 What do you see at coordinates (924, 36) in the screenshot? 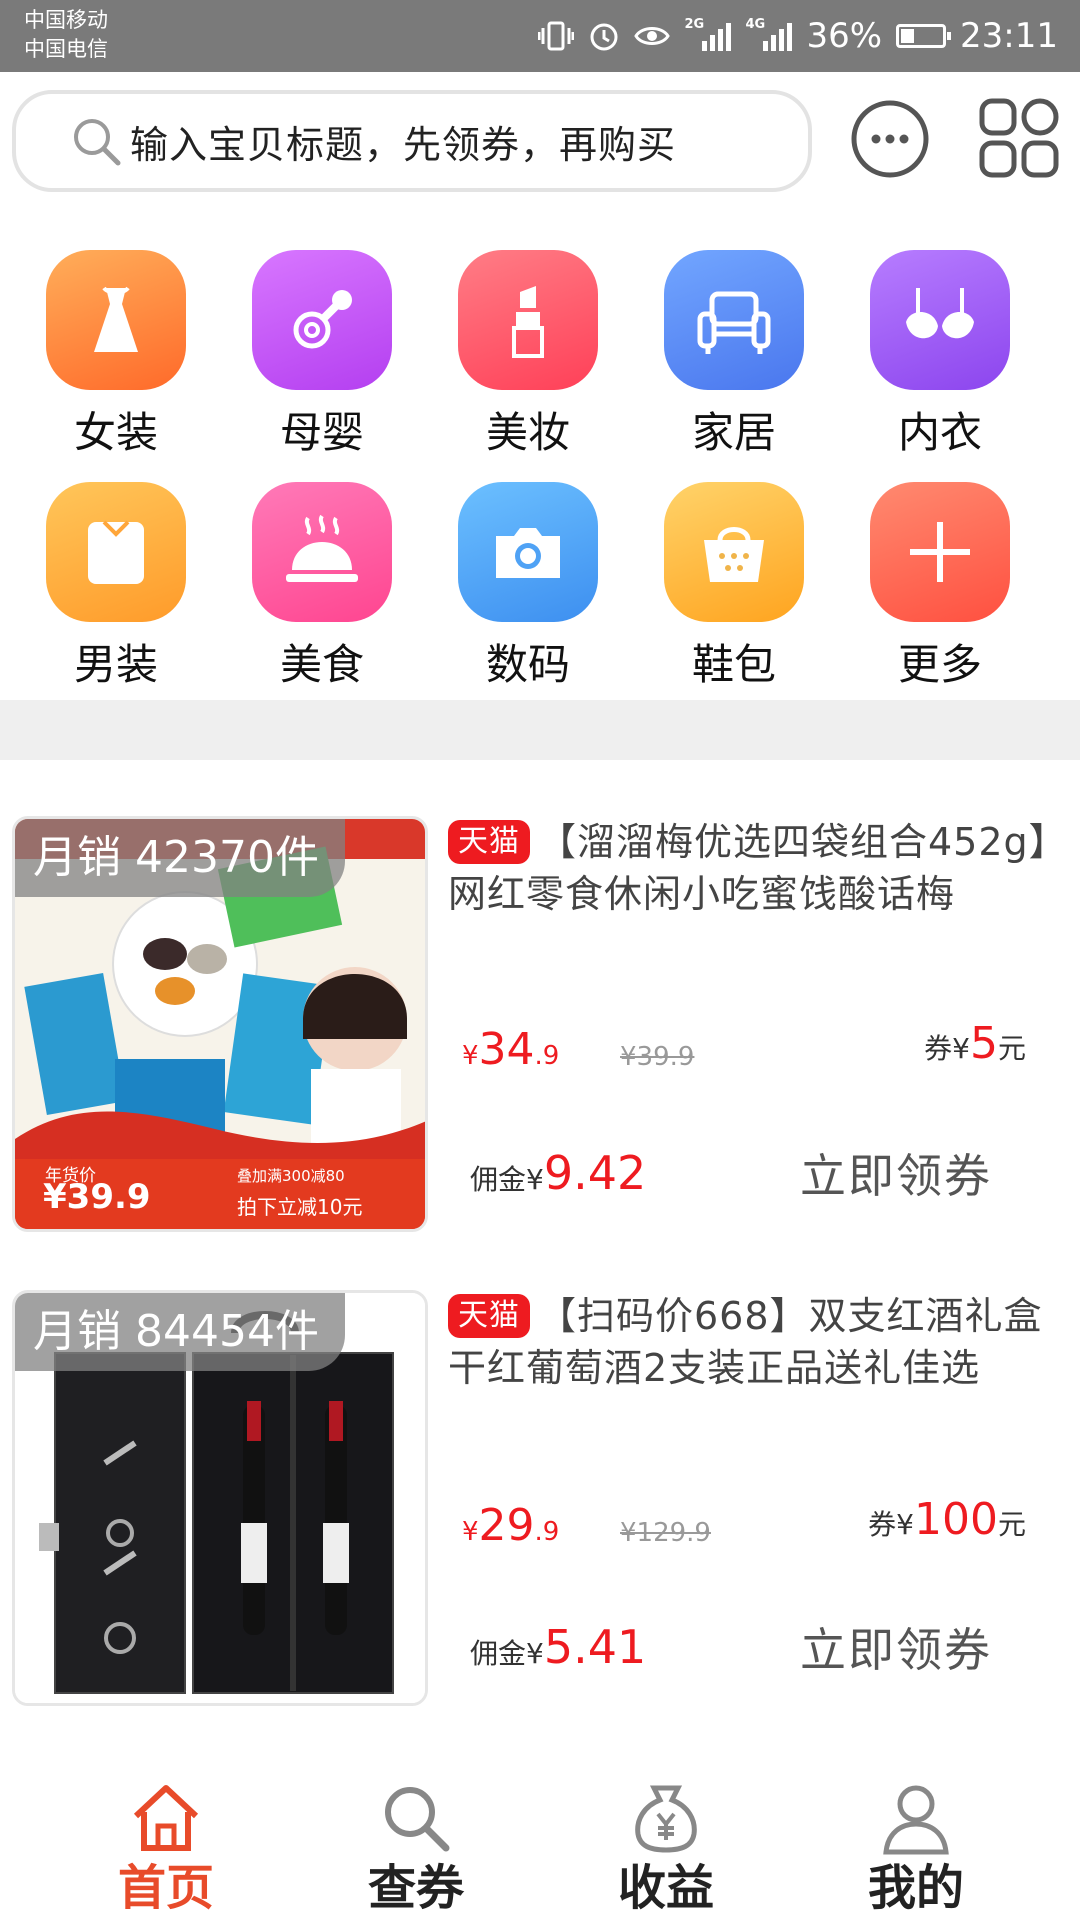
I see `battery-icon` at bounding box center [924, 36].